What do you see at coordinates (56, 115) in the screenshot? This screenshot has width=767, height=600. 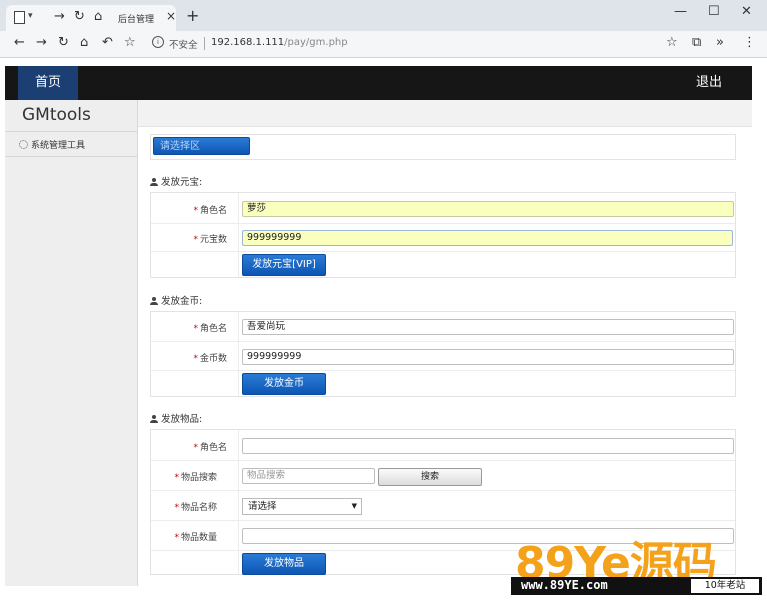 I see `brand-logo: GMtools` at bounding box center [56, 115].